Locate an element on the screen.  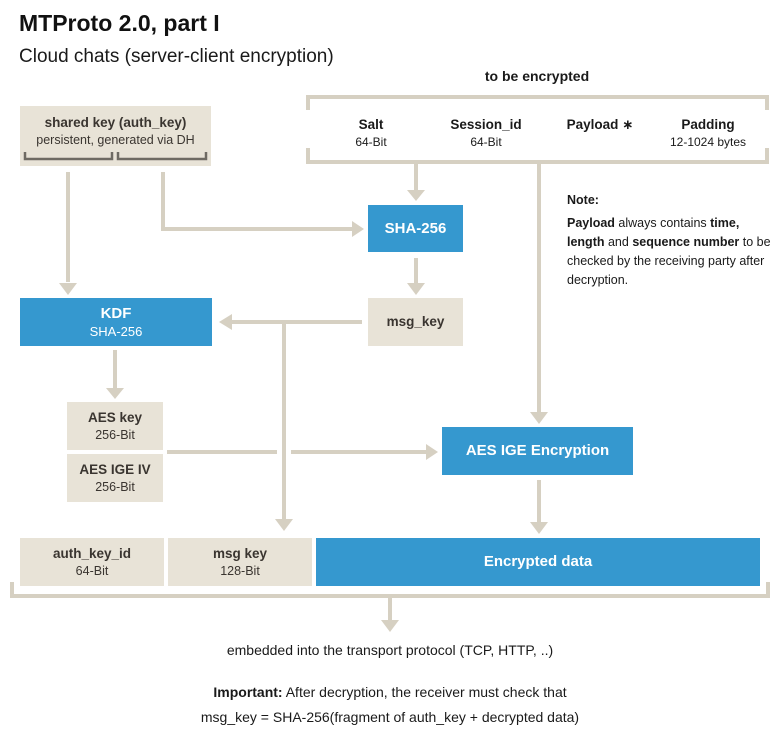
msg-key-box: msg_key is located at coordinates (415, 322).